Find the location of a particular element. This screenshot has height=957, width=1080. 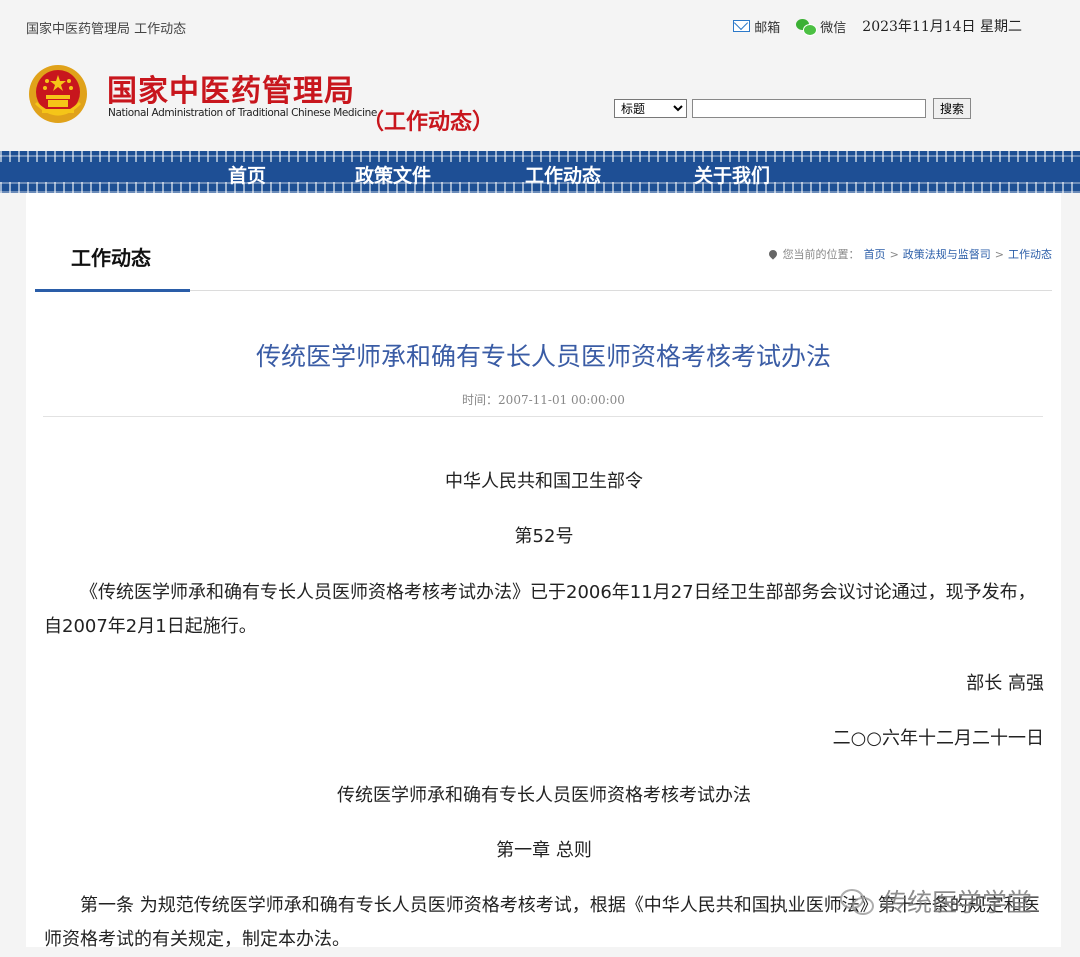

tab-active-indicator is located at coordinates (112, 290).